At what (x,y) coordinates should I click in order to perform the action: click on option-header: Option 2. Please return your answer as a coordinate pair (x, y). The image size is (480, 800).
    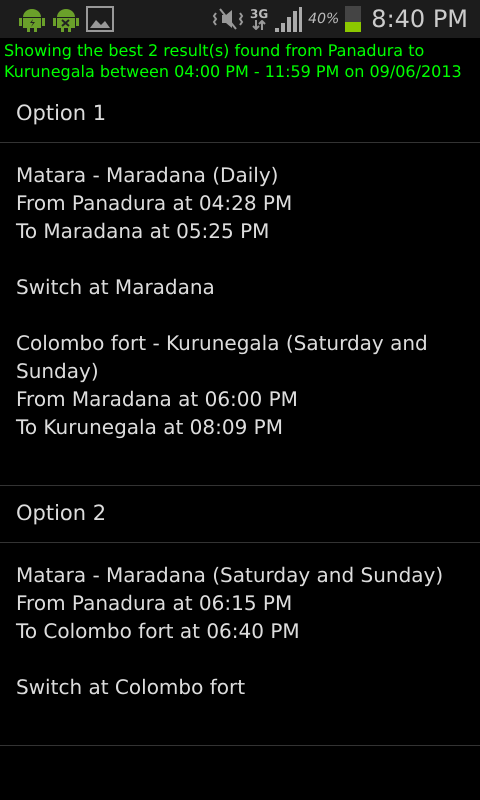
    Looking at the image, I should click on (240, 514).